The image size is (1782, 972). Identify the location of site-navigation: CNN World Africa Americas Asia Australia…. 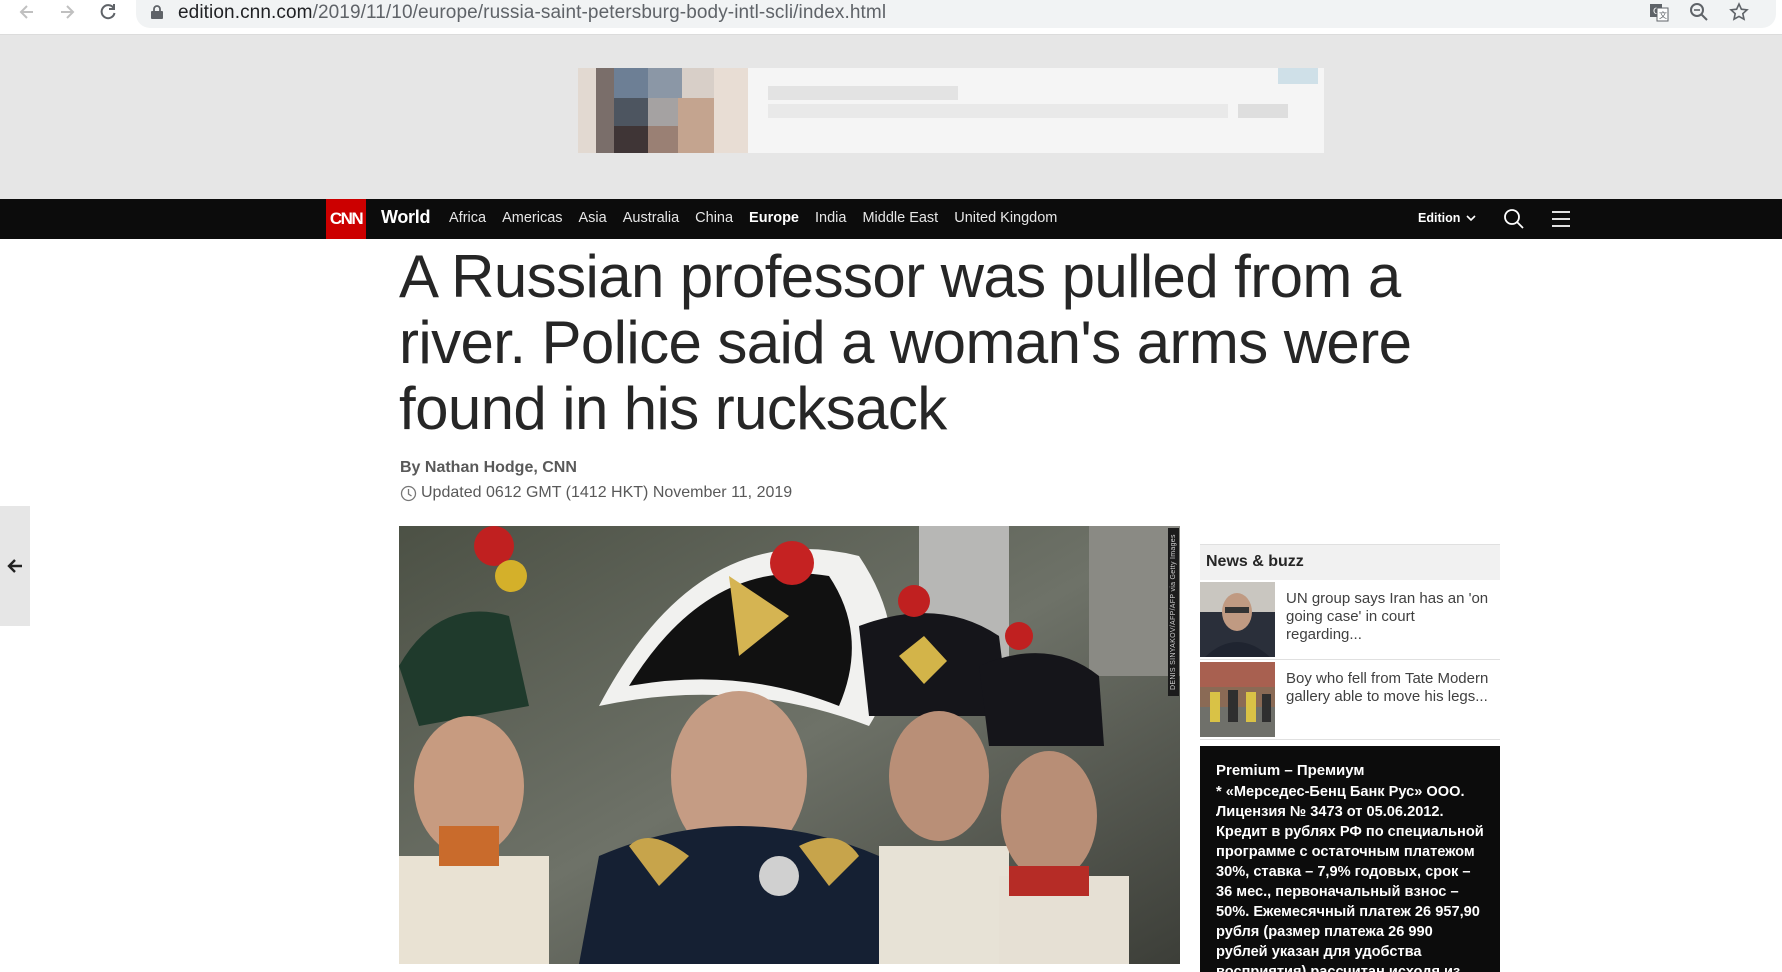
(891, 219).